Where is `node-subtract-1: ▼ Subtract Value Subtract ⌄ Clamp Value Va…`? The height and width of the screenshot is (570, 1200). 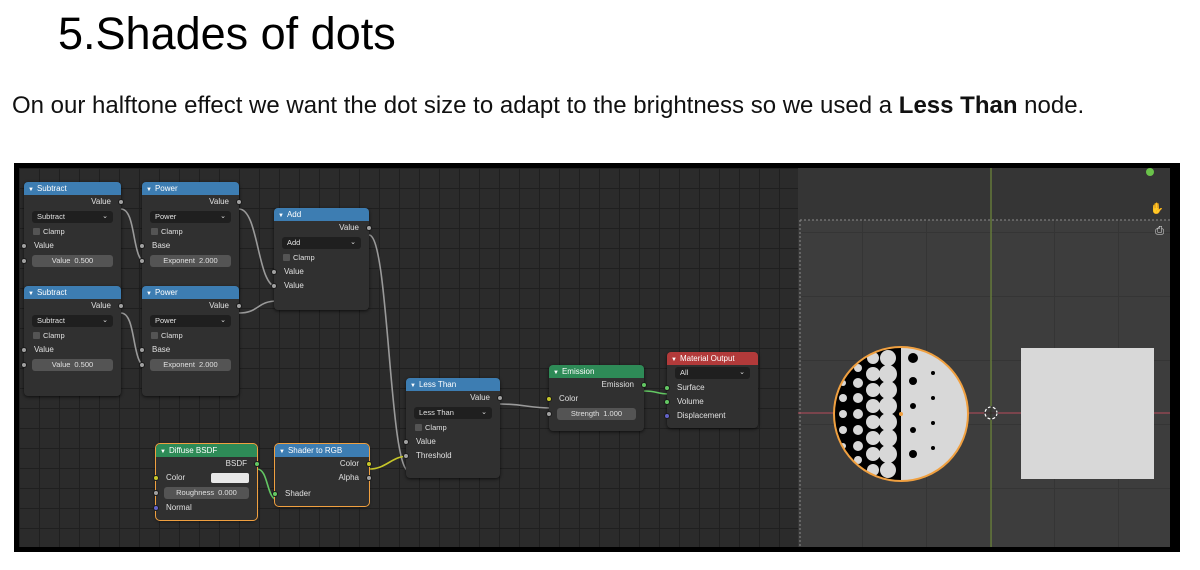 node-subtract-1: ▼ Subtract Value Subtract ⌄ Clamp Value Va… is located at coordinates (72, 237).